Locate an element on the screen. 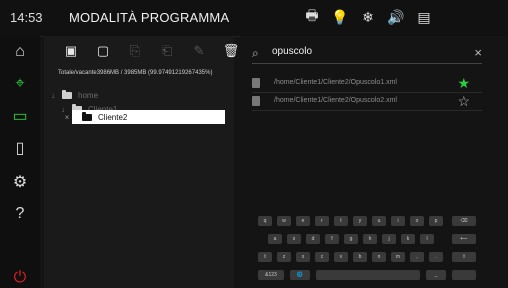 Image resolution: width=508 pixels, height=288 pixels. settings-icon: ⚙ is located at coordinates (20, 182).